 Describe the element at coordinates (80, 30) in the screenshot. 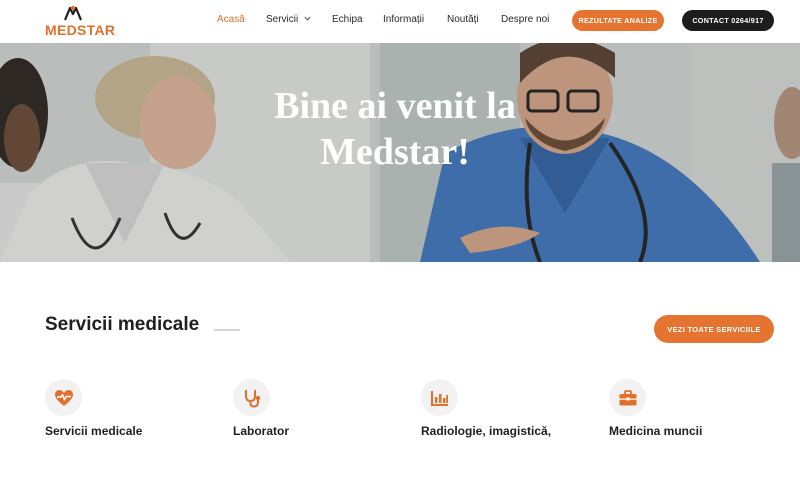

I see `logo-text: MEDSTAR` at that location.